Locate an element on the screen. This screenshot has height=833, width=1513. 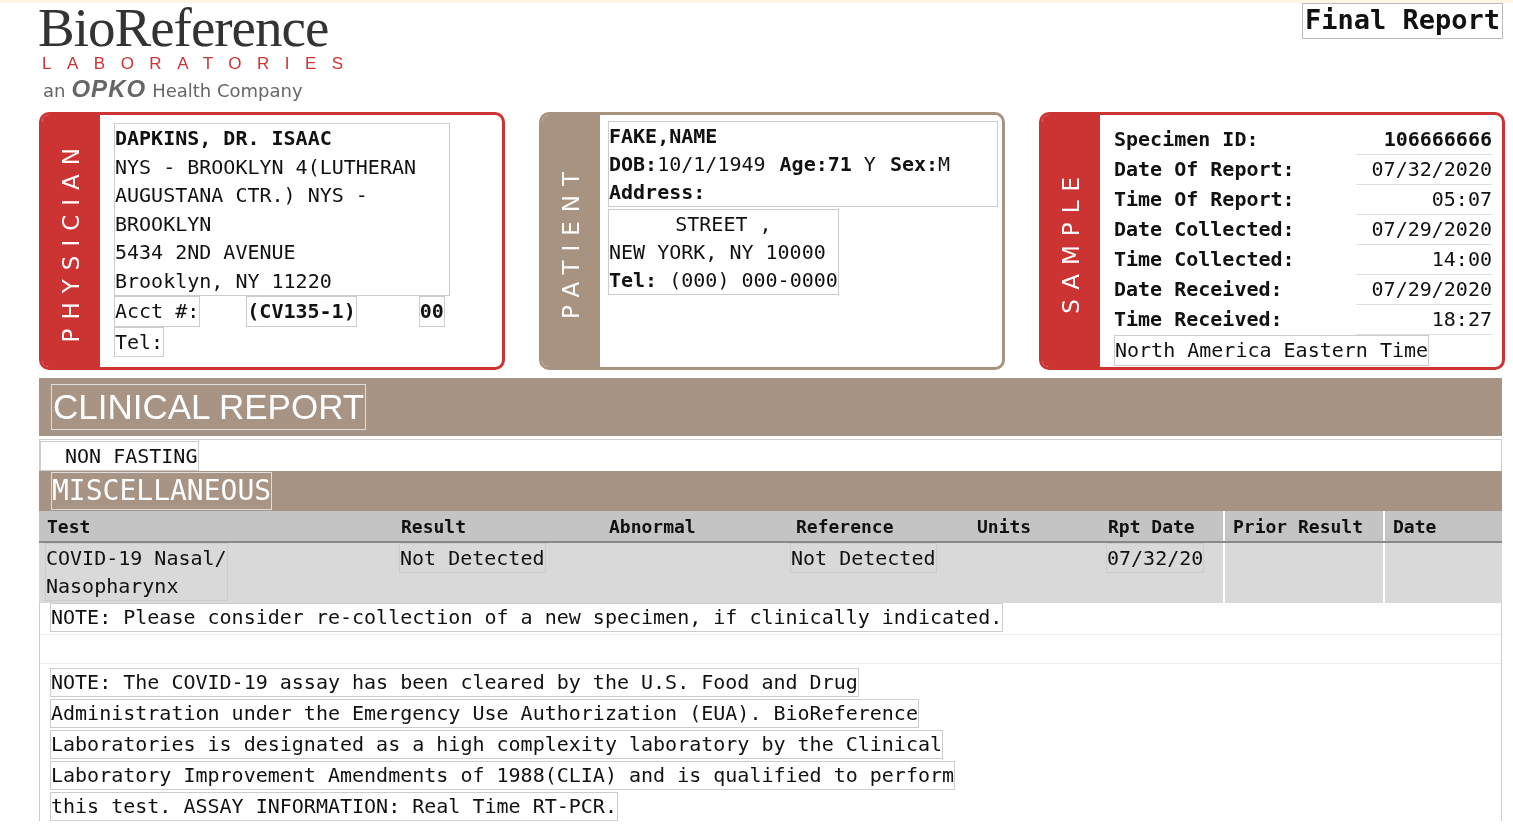
column-header: Units is located at coordinates (1004, 526).